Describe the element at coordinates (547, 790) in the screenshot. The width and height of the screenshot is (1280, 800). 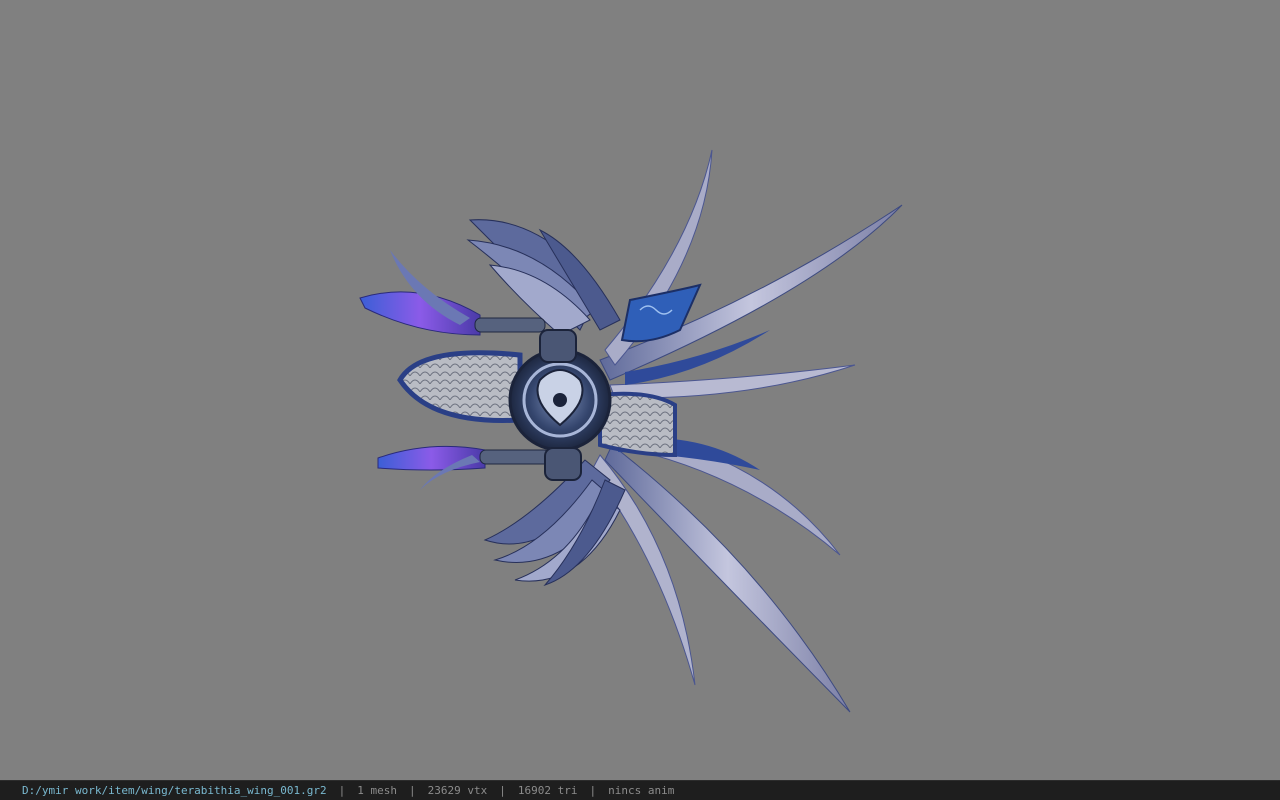
I see `triangle-count: 16902 tri` at that location.